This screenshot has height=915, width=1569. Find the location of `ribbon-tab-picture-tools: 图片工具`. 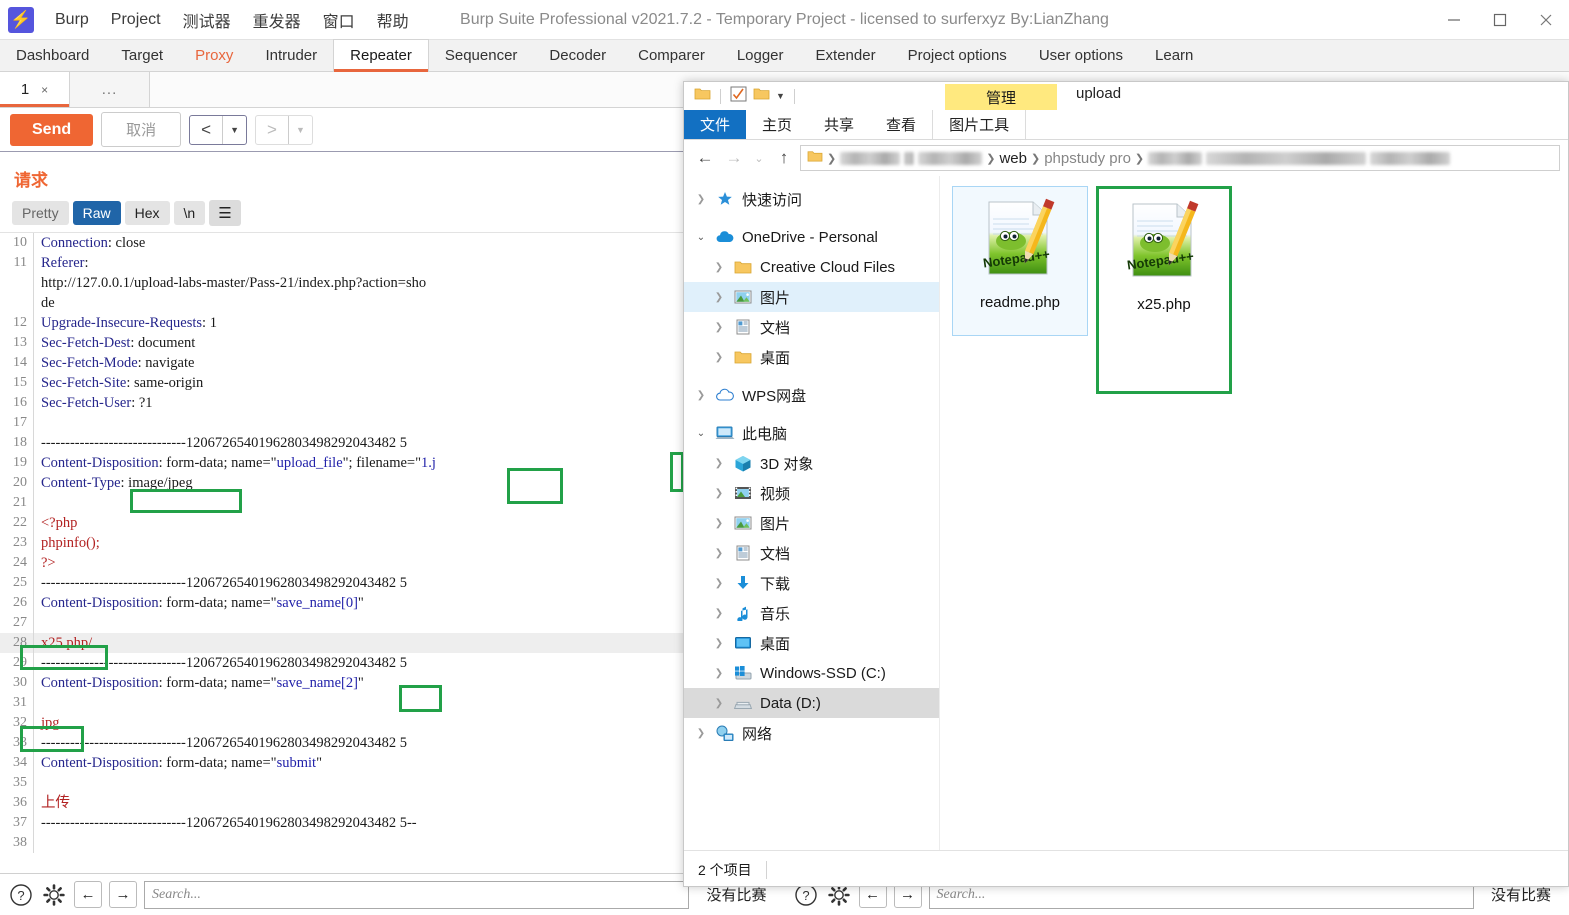

ribbon-tab-picture-tools: 图片工具 is located at coordinates (979, 124).